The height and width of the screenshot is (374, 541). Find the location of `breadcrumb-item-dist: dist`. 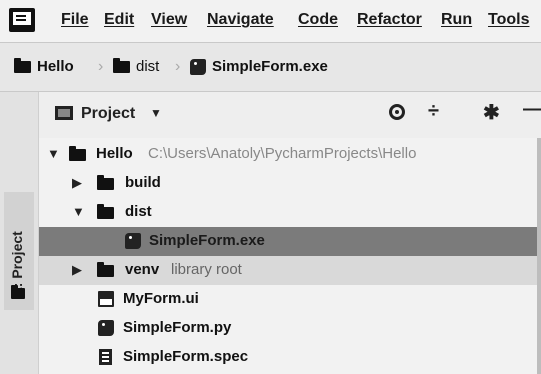

breadcrumb-item-dist: dist is located at coordinates (136, 66).